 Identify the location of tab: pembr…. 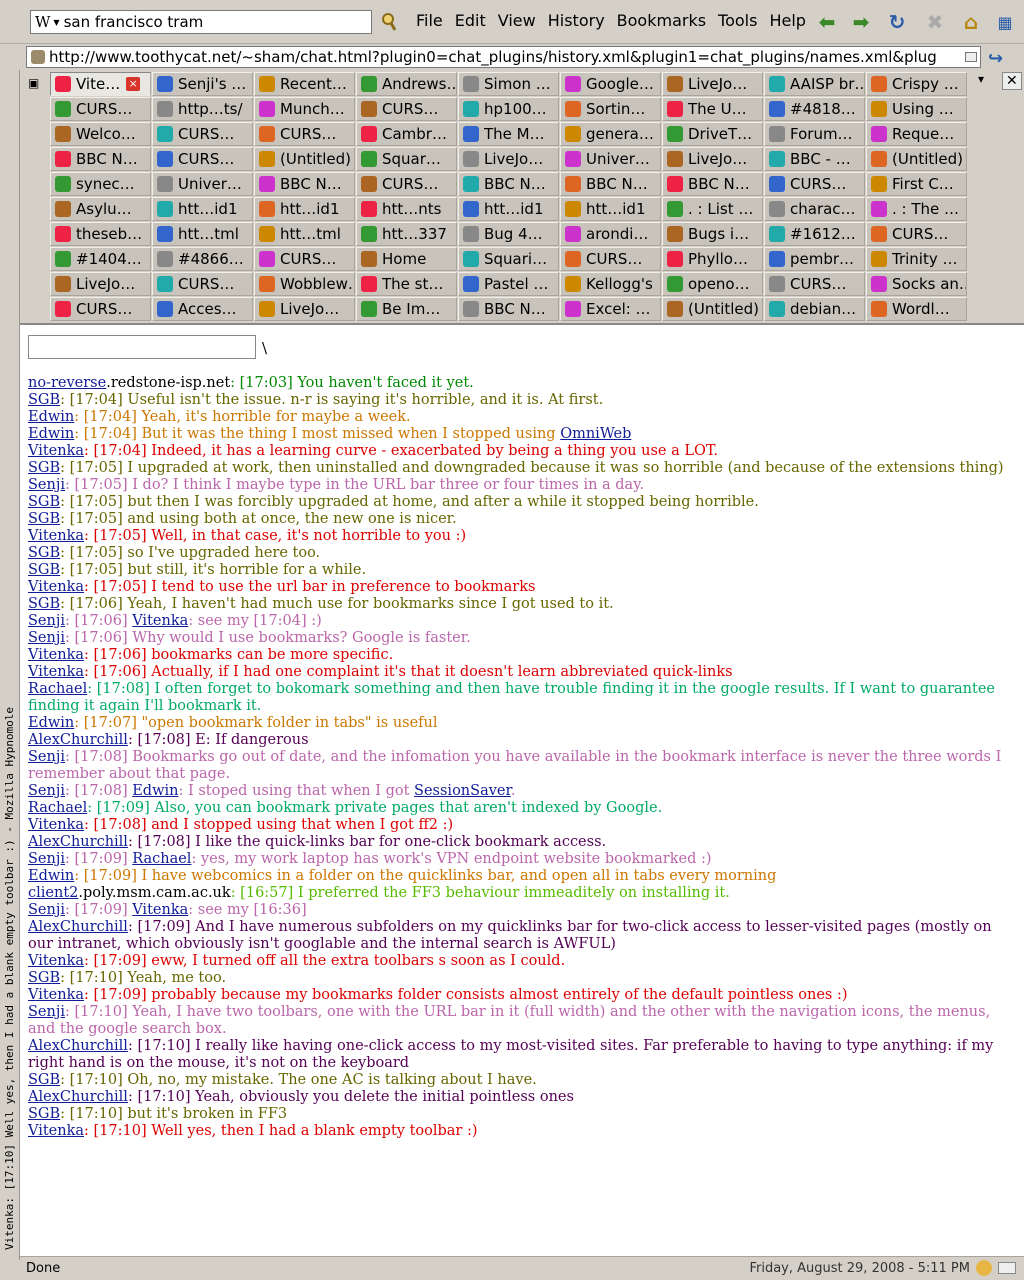
(814, 259).